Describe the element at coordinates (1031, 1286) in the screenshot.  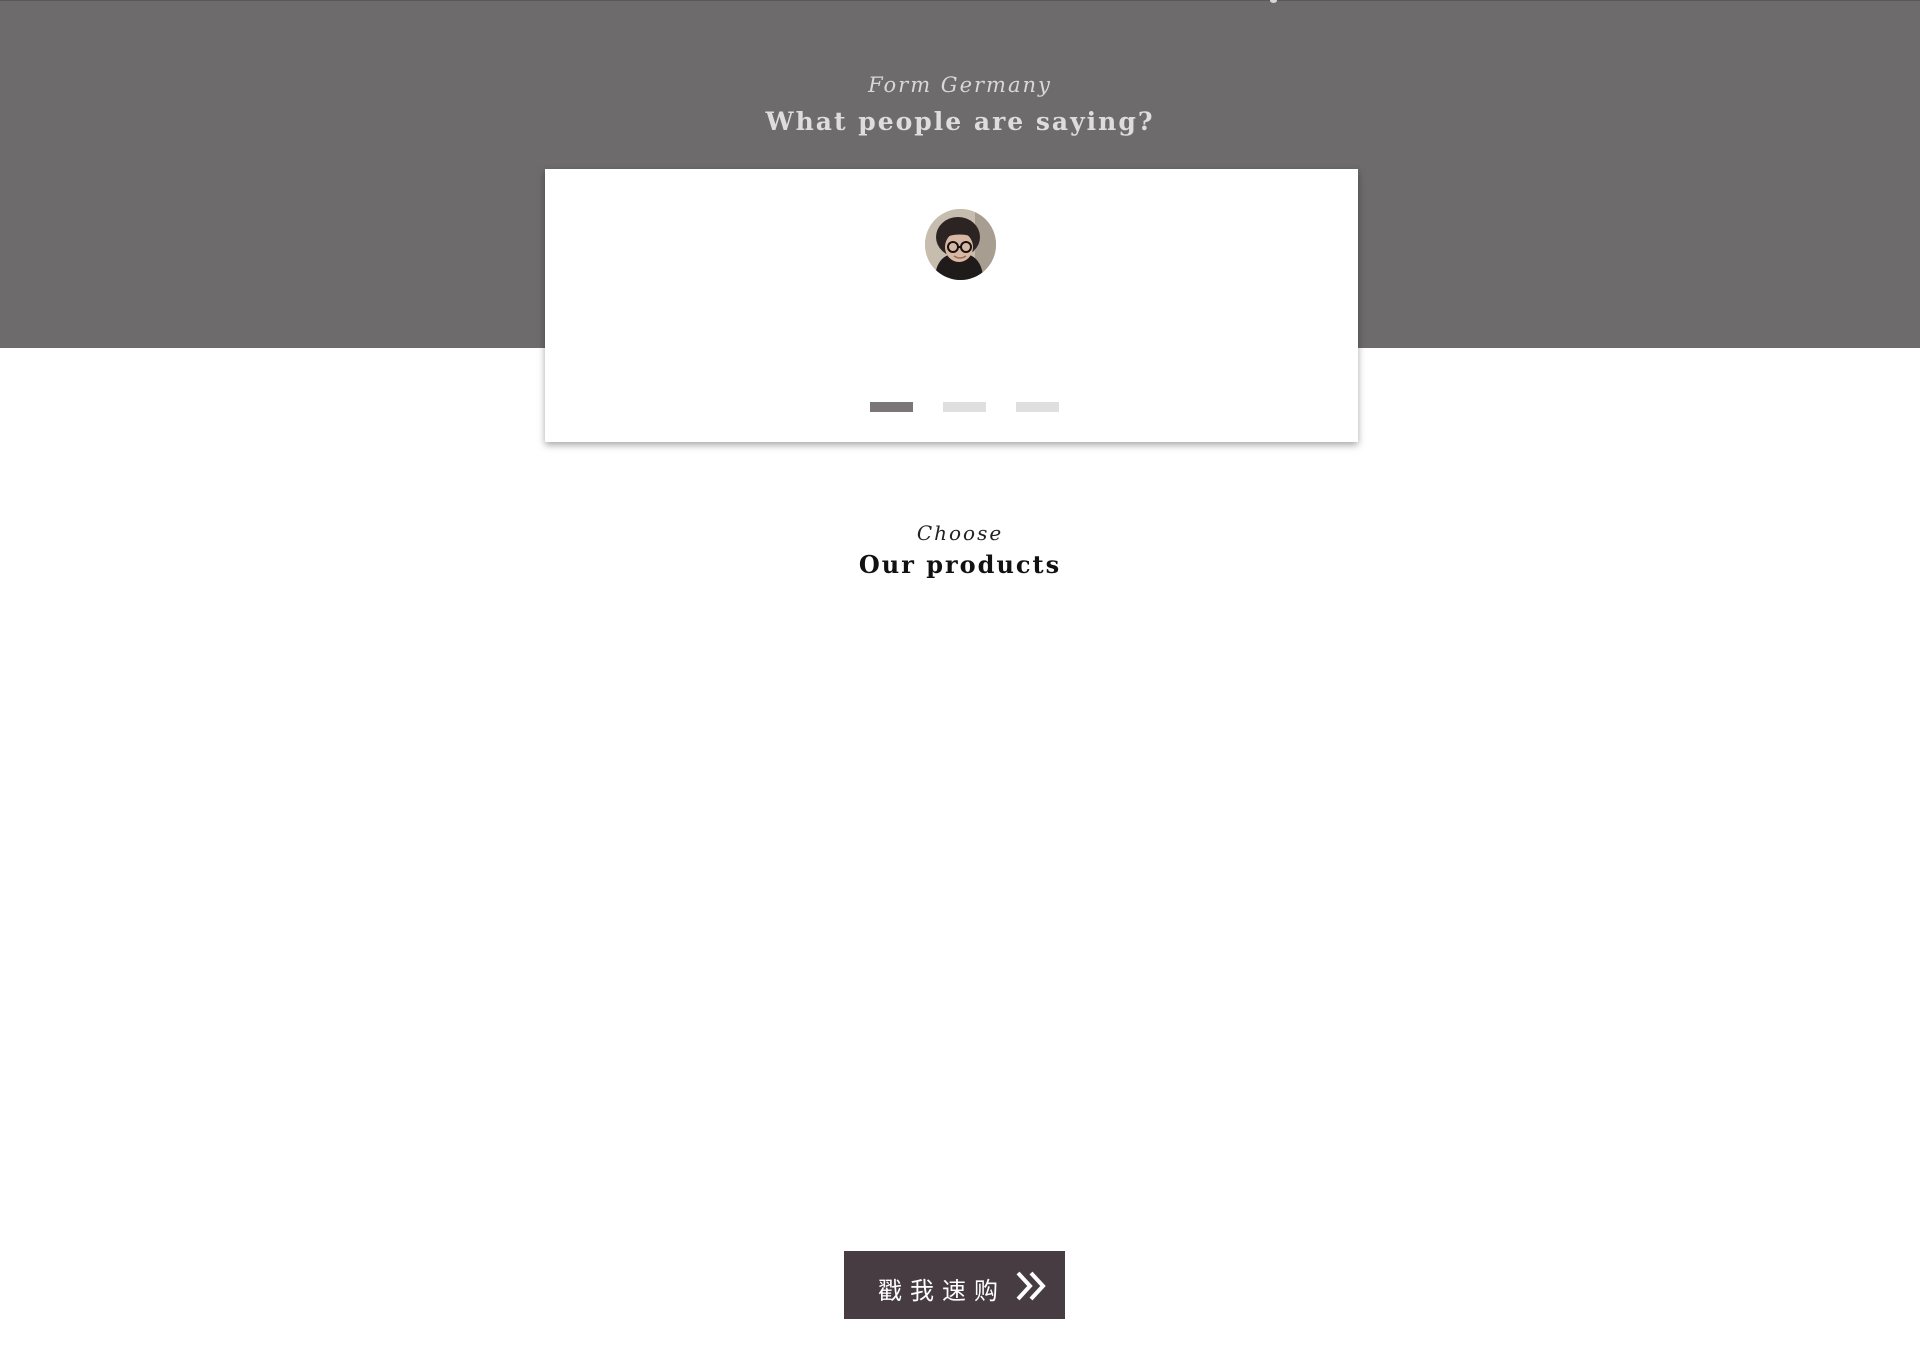
I see `double-chevron-right-icon` at that location.